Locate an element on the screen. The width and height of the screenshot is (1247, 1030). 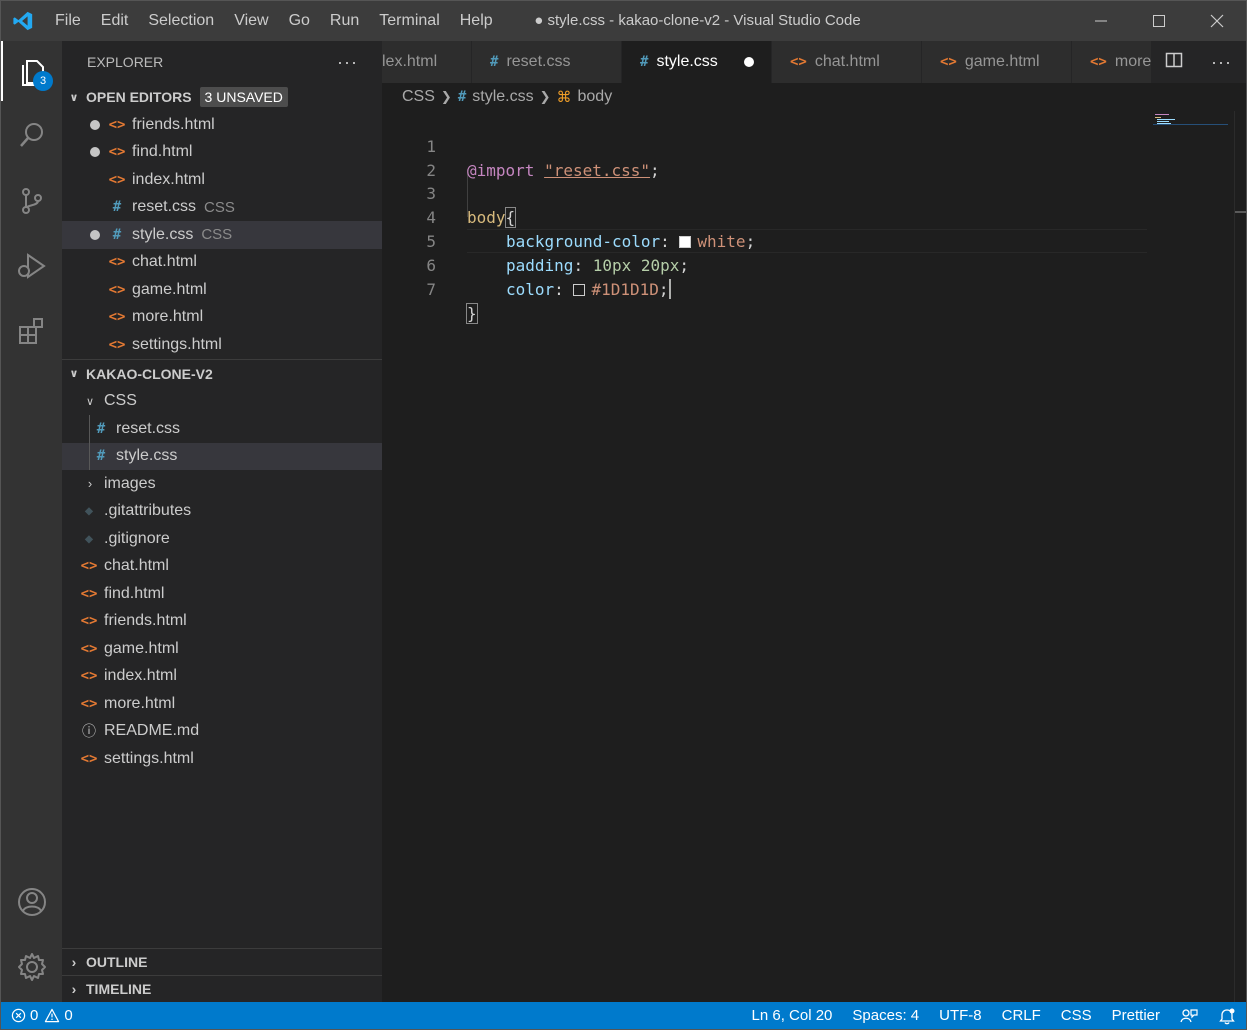
notifications-button is located at coordinates (1227, 1015).